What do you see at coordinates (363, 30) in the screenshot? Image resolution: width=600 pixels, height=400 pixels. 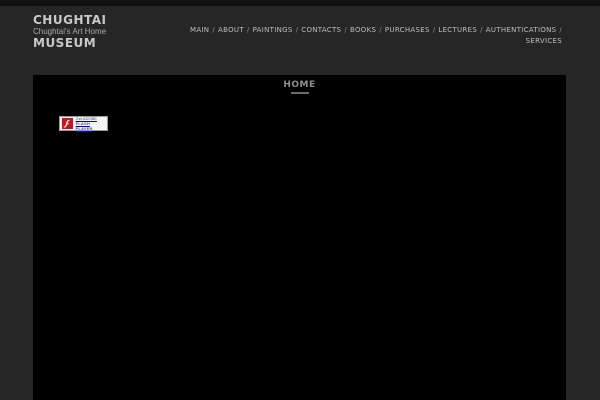 I see `nav-item-books: BOOKS` at bounding box center [363, 30].